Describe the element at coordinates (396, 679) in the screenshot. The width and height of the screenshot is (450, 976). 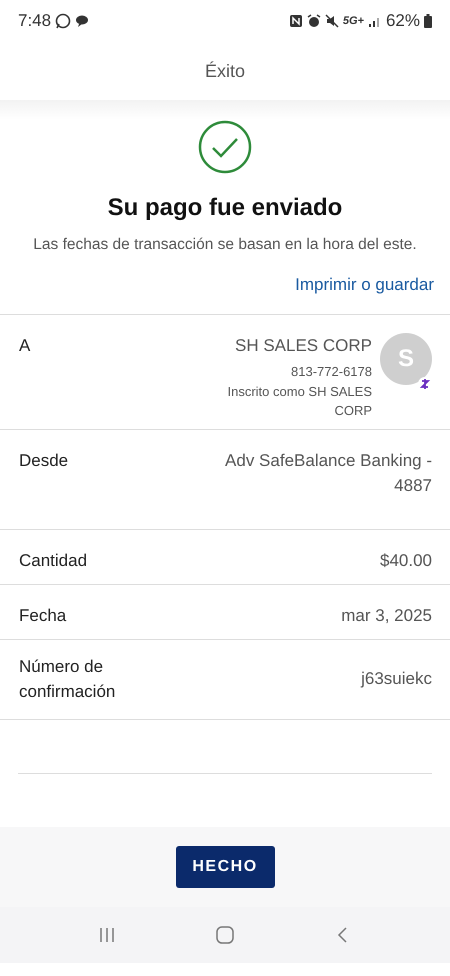
I see `detail-value: j63suiekc` at that location.